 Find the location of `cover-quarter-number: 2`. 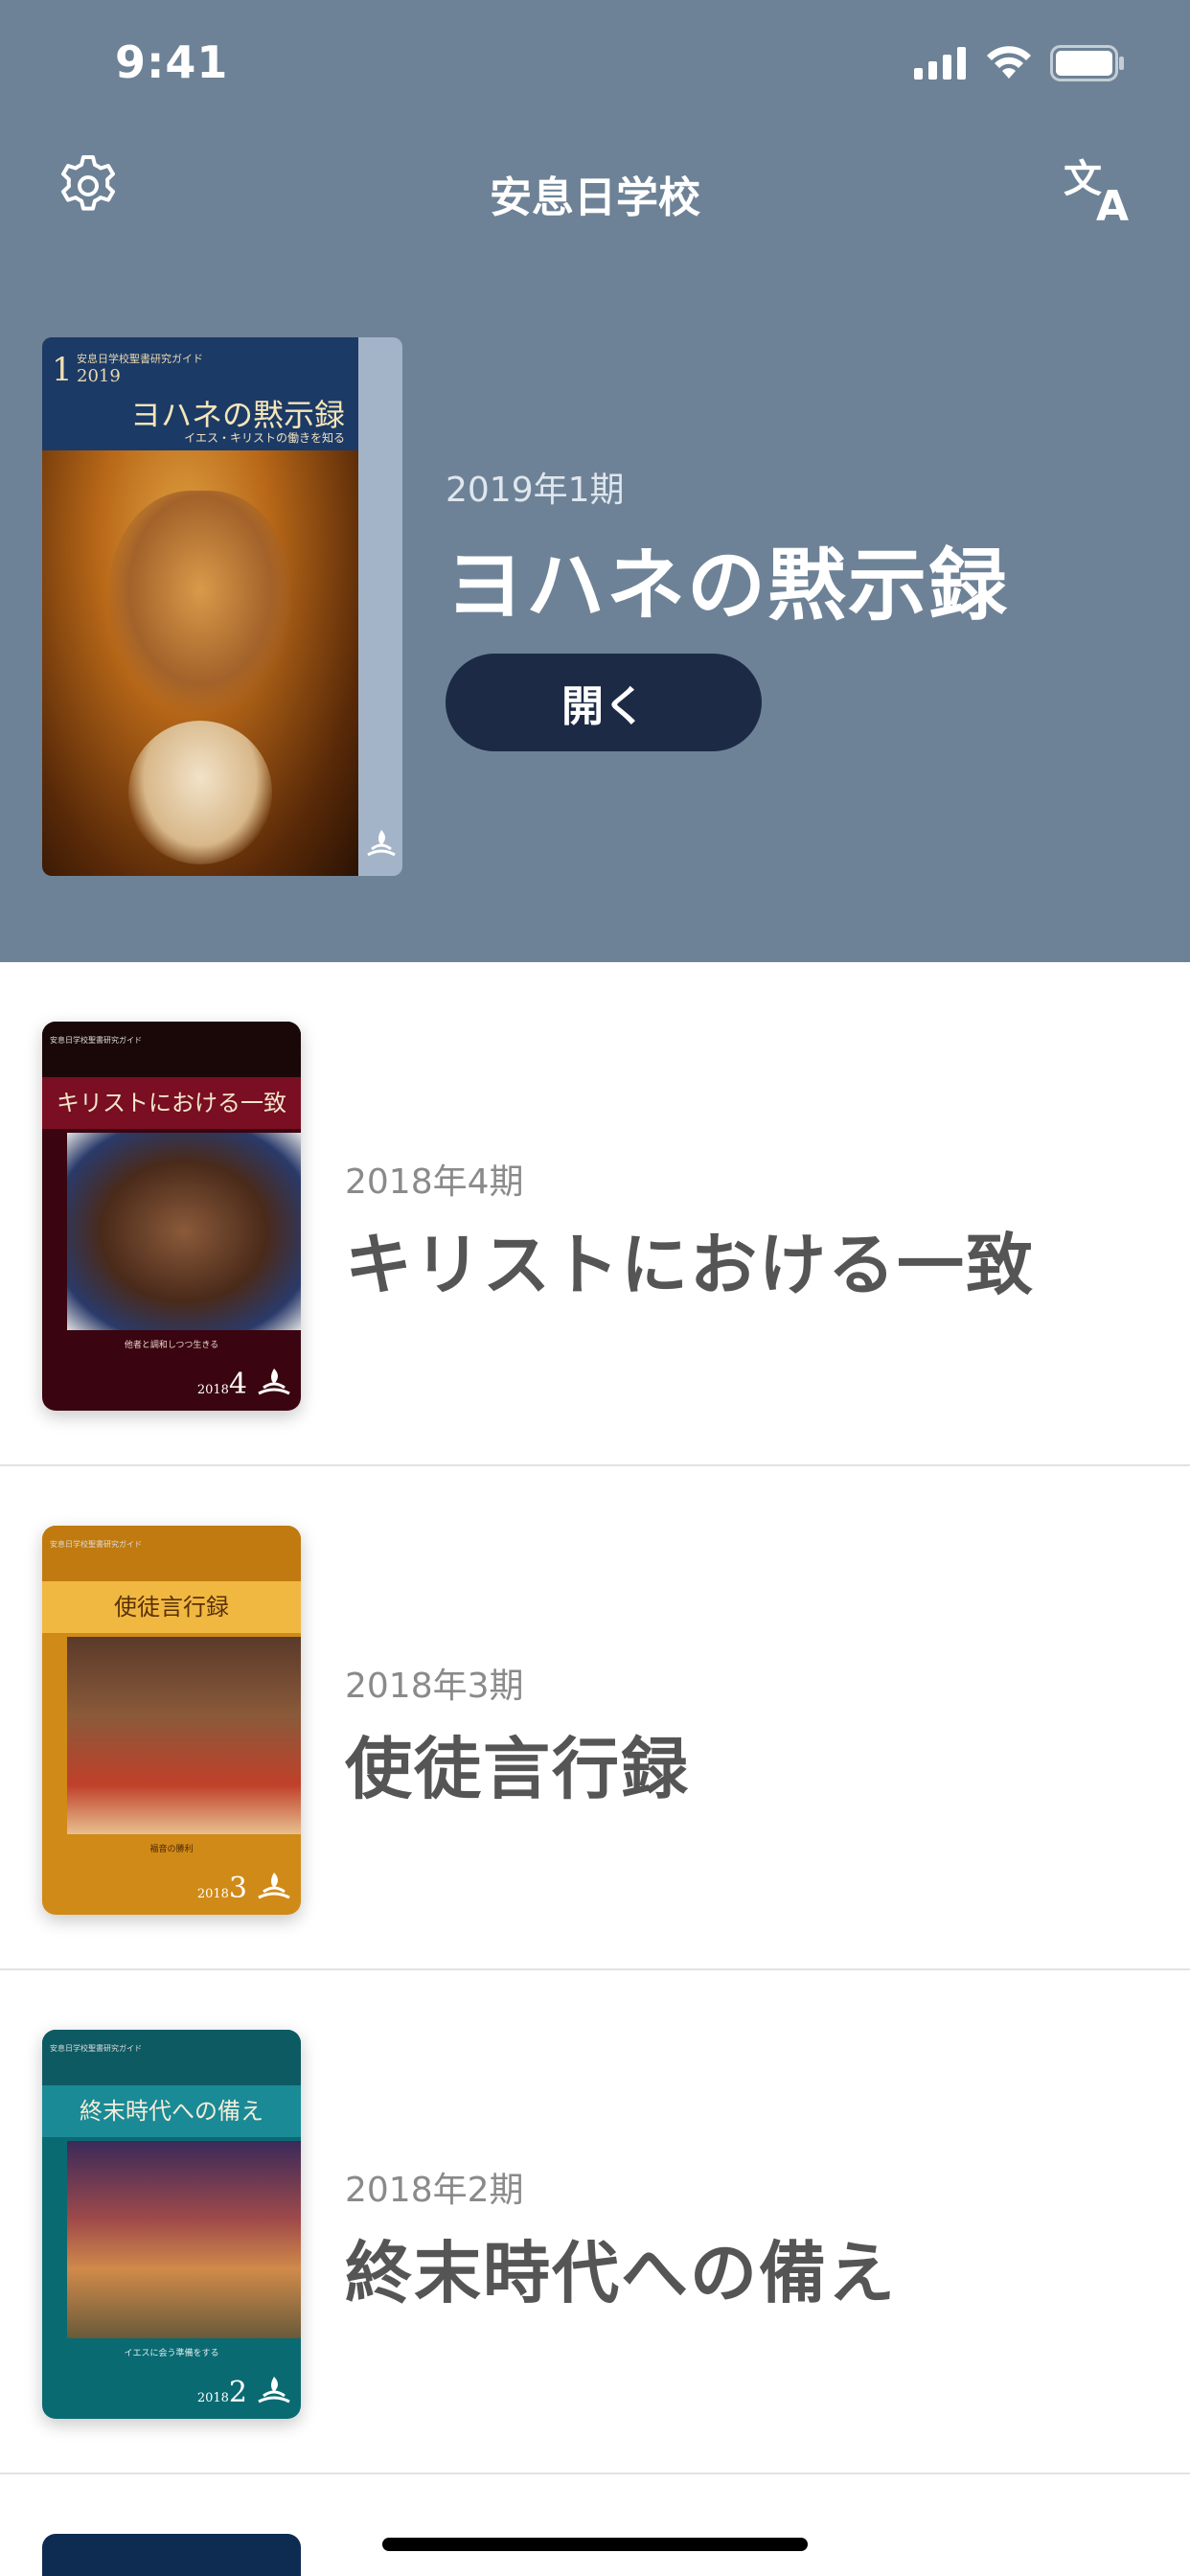

cover-quarter-number: 2 is located at coordinates (238, 2392).